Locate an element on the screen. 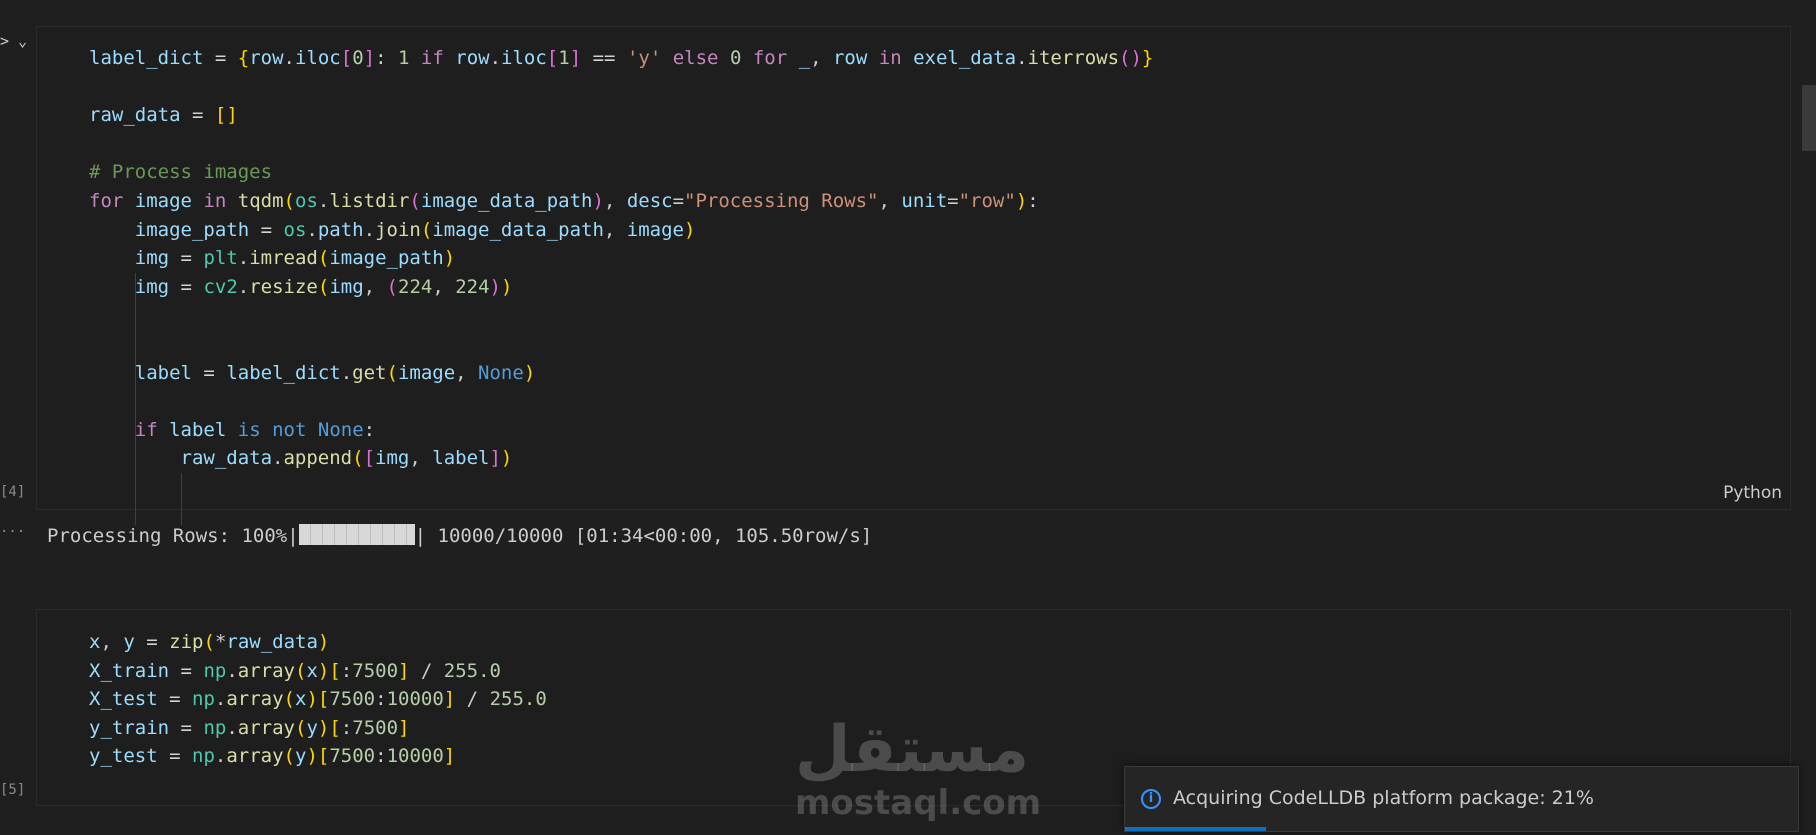 The image size is (1816, 835). code-line: if label is not None: is located at coordinates (255, 429).